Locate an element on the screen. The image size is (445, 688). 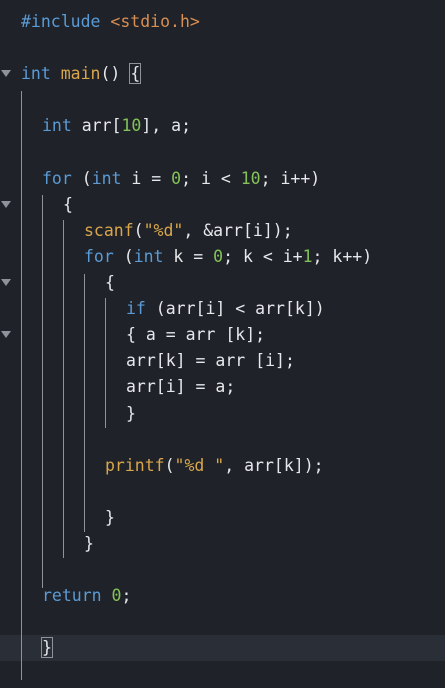
line-code: arr[i] = a; is located at coordinates (180, 387).